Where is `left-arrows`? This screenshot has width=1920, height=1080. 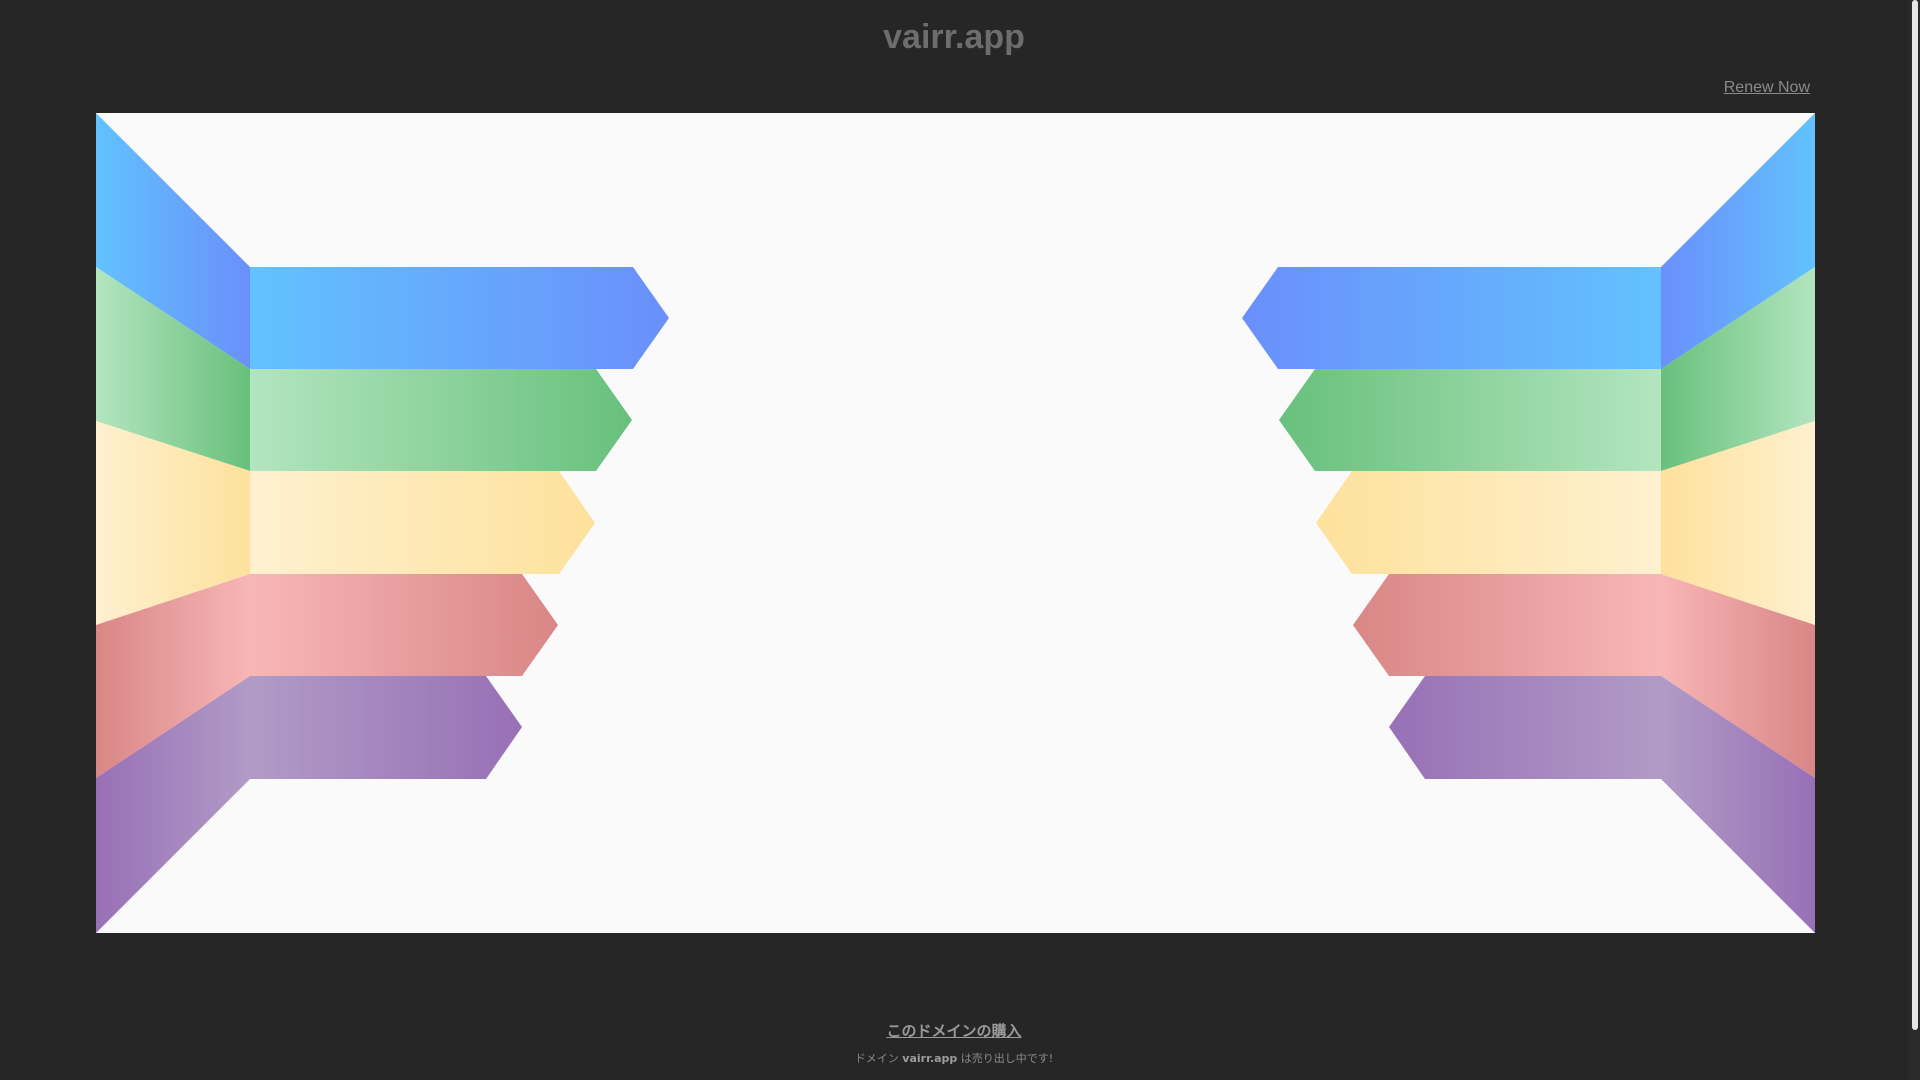
left-arrows is located at coordinates (459, 523).